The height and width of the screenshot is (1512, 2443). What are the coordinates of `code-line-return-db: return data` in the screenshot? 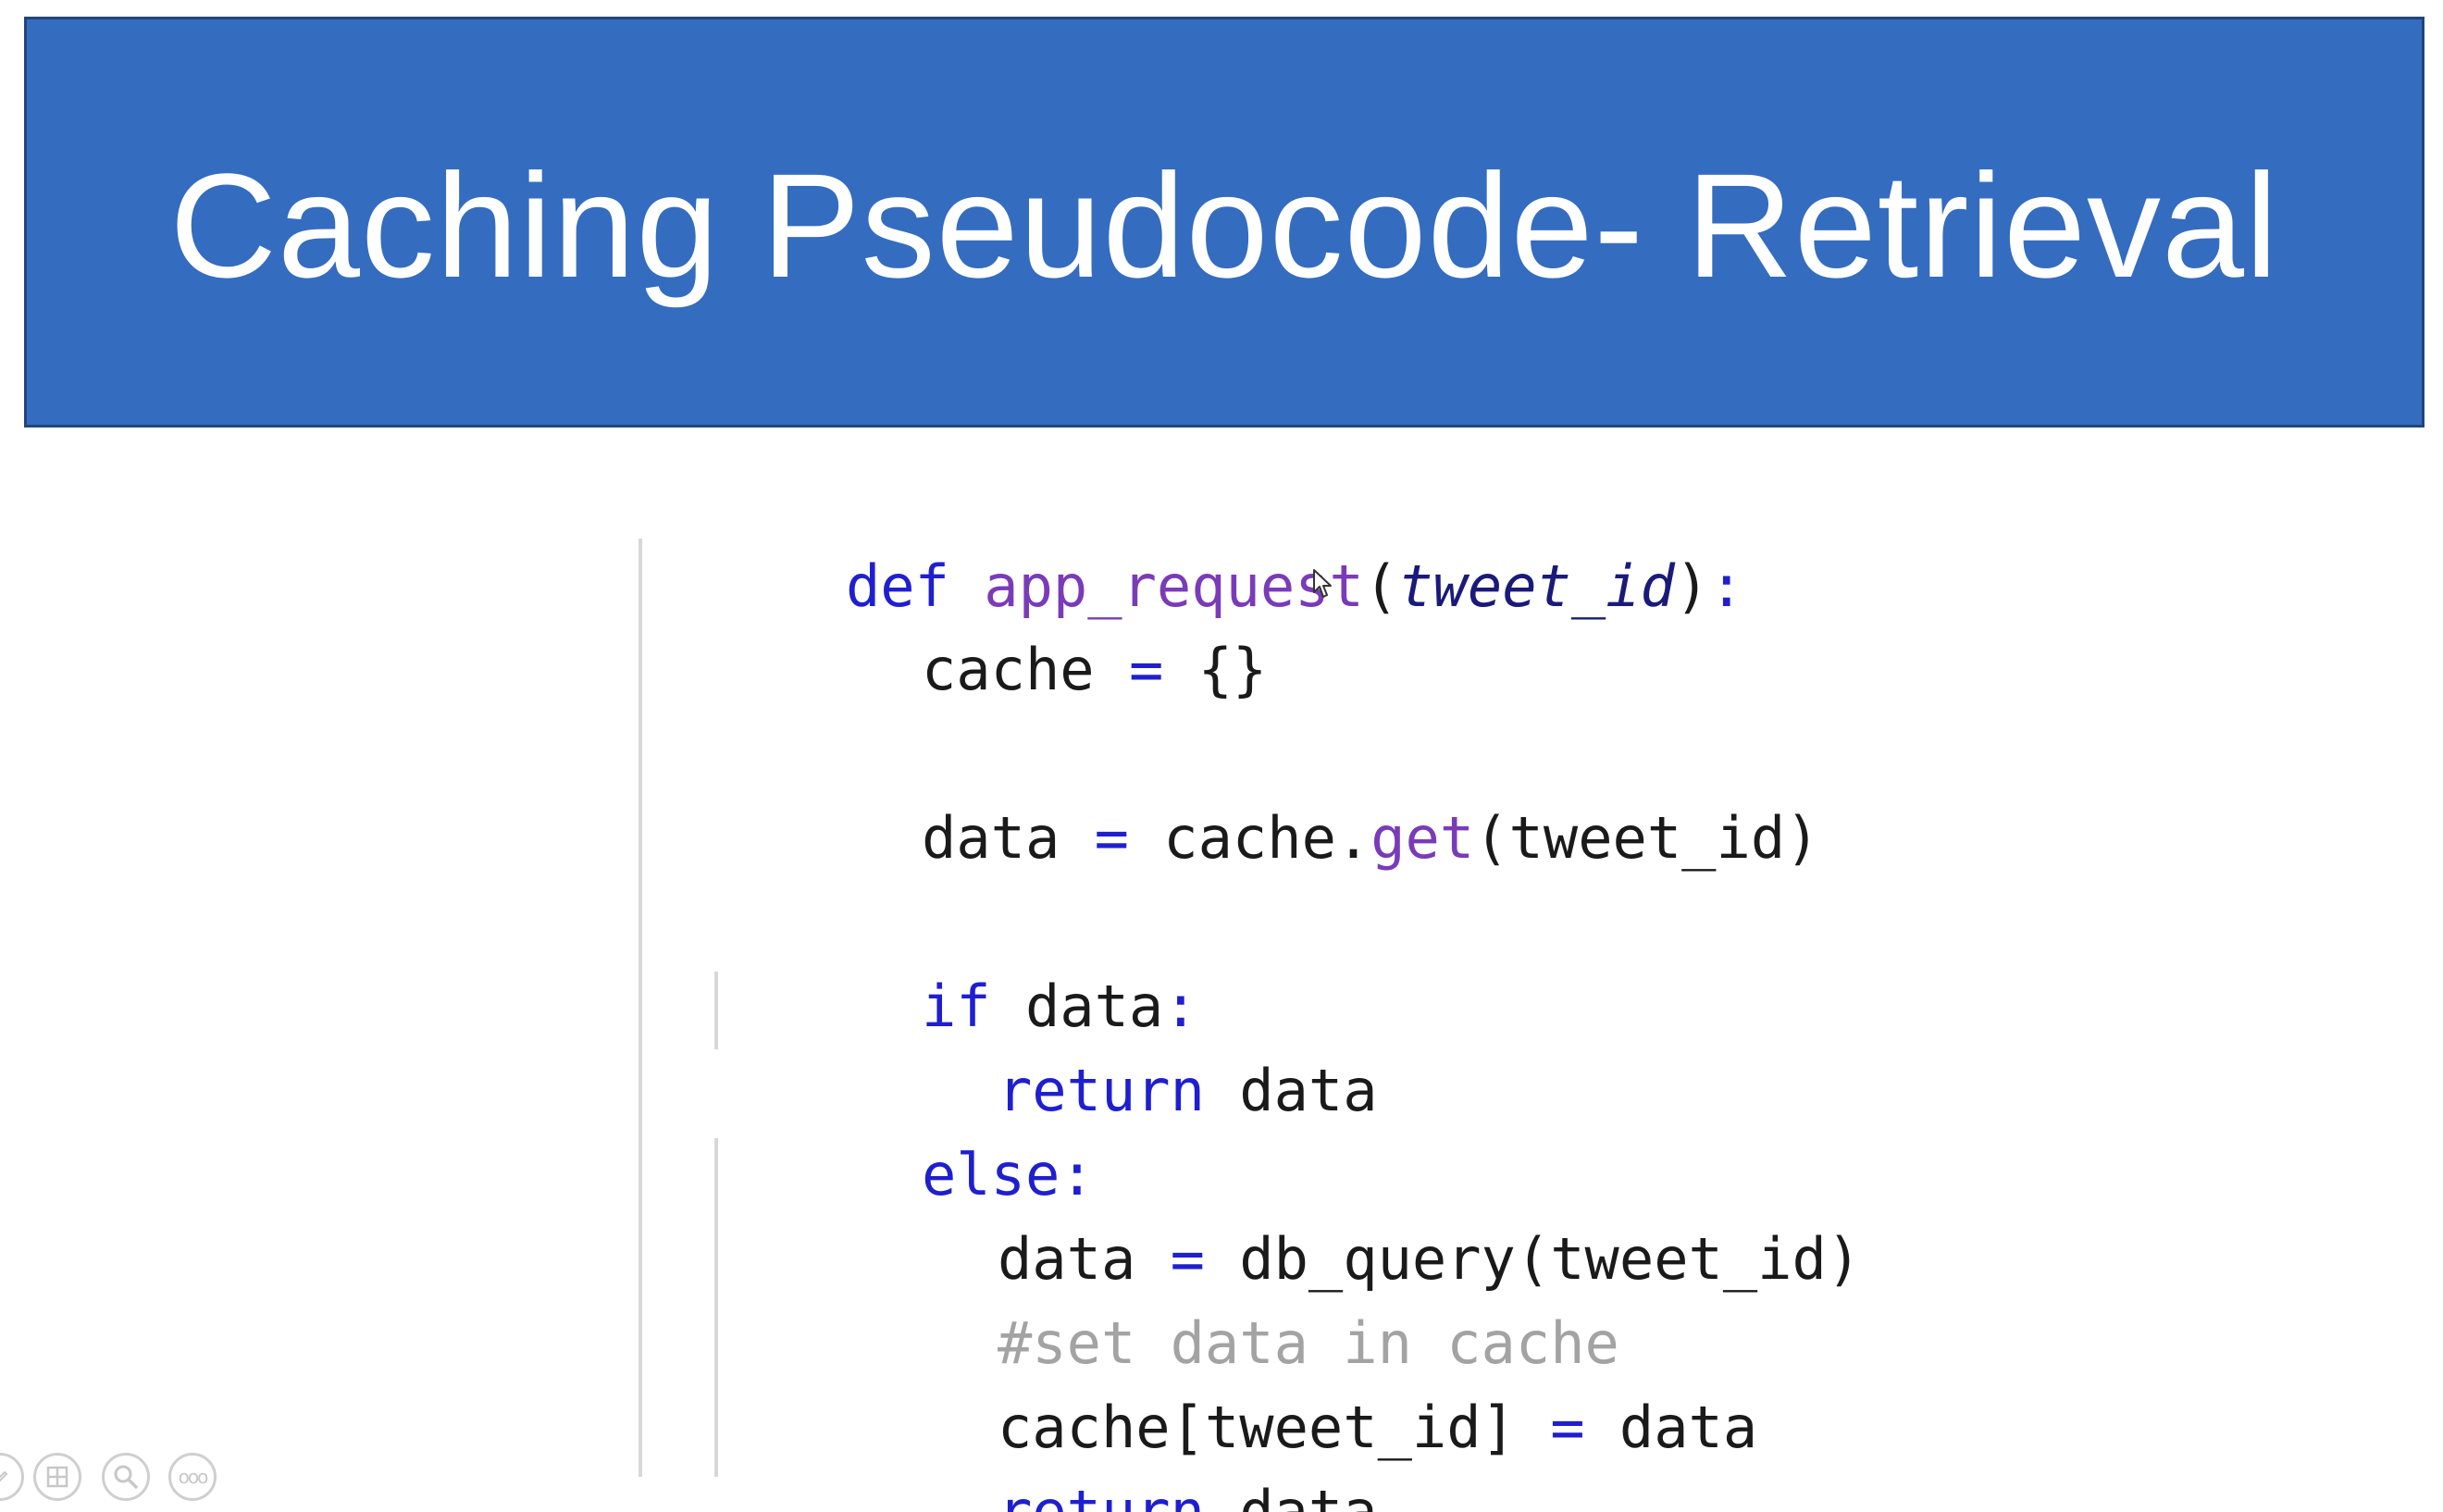 It's located at (1084, 1448).